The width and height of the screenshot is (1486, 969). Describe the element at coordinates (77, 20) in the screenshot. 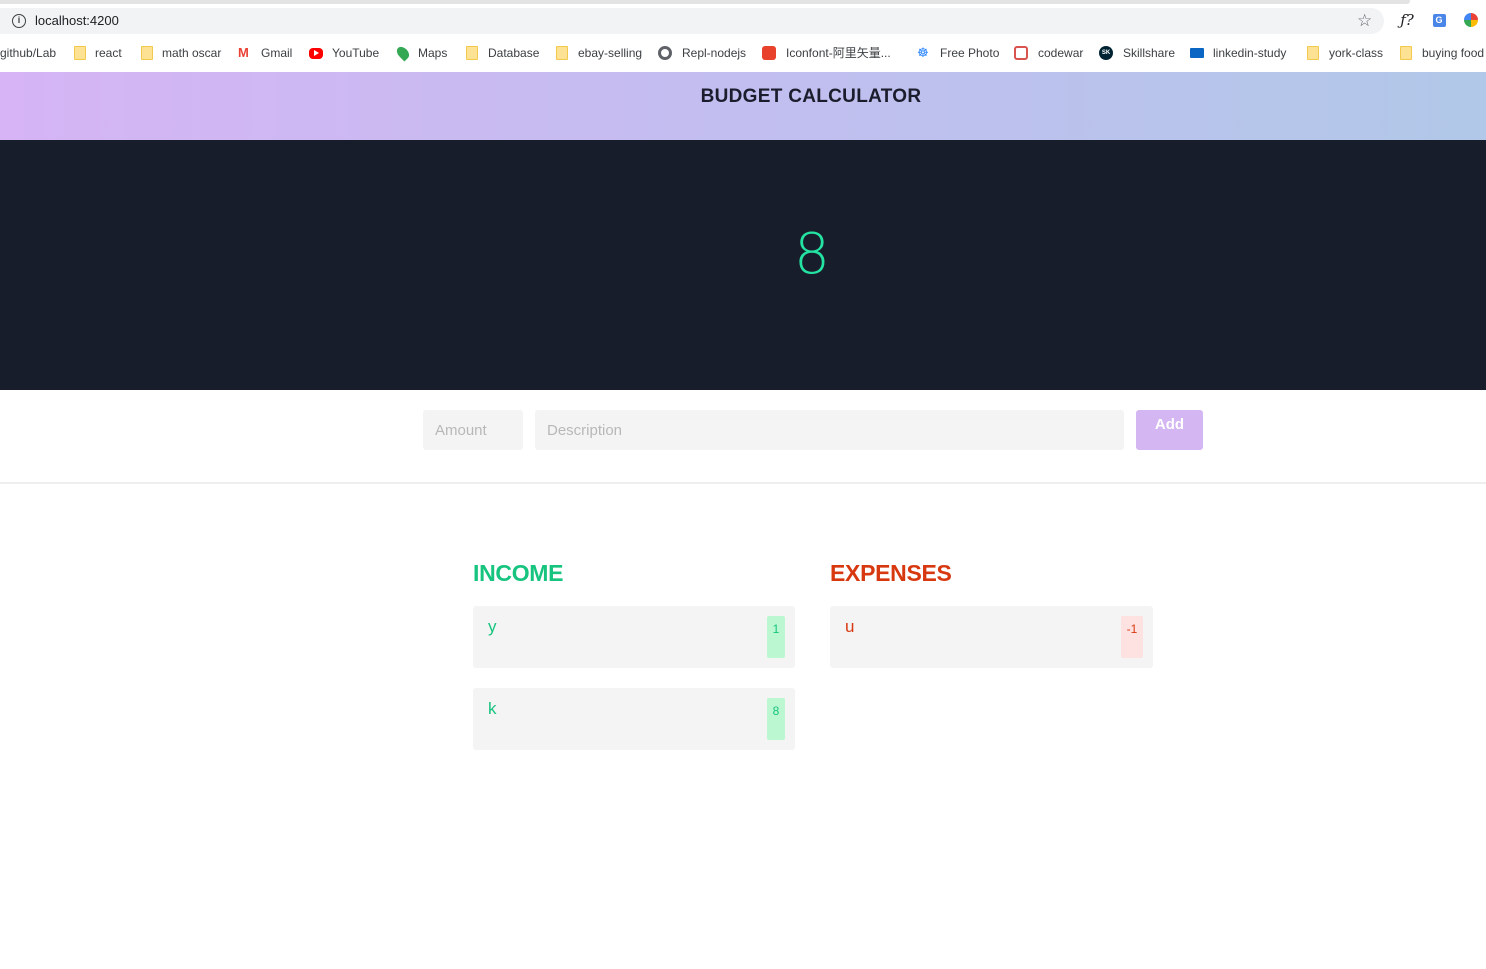

I see `url-text: localhost:4200` at that location.